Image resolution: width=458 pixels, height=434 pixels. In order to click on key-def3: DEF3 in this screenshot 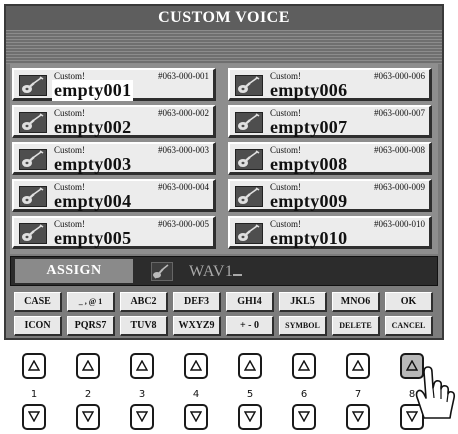, I will do `click(197, 302)`.